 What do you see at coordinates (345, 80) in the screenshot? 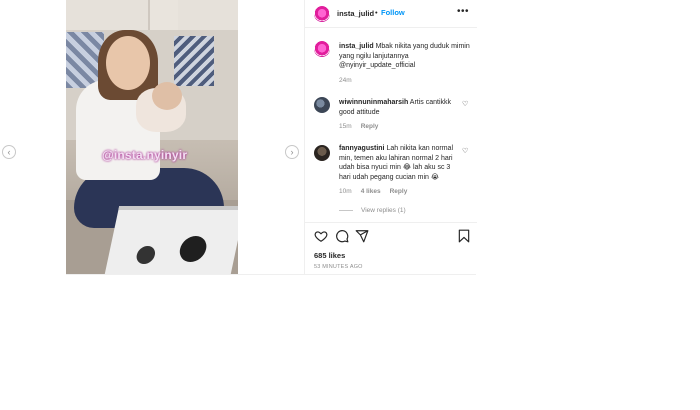
I see `caption-time: 24m` at bounding box center [345, 80].